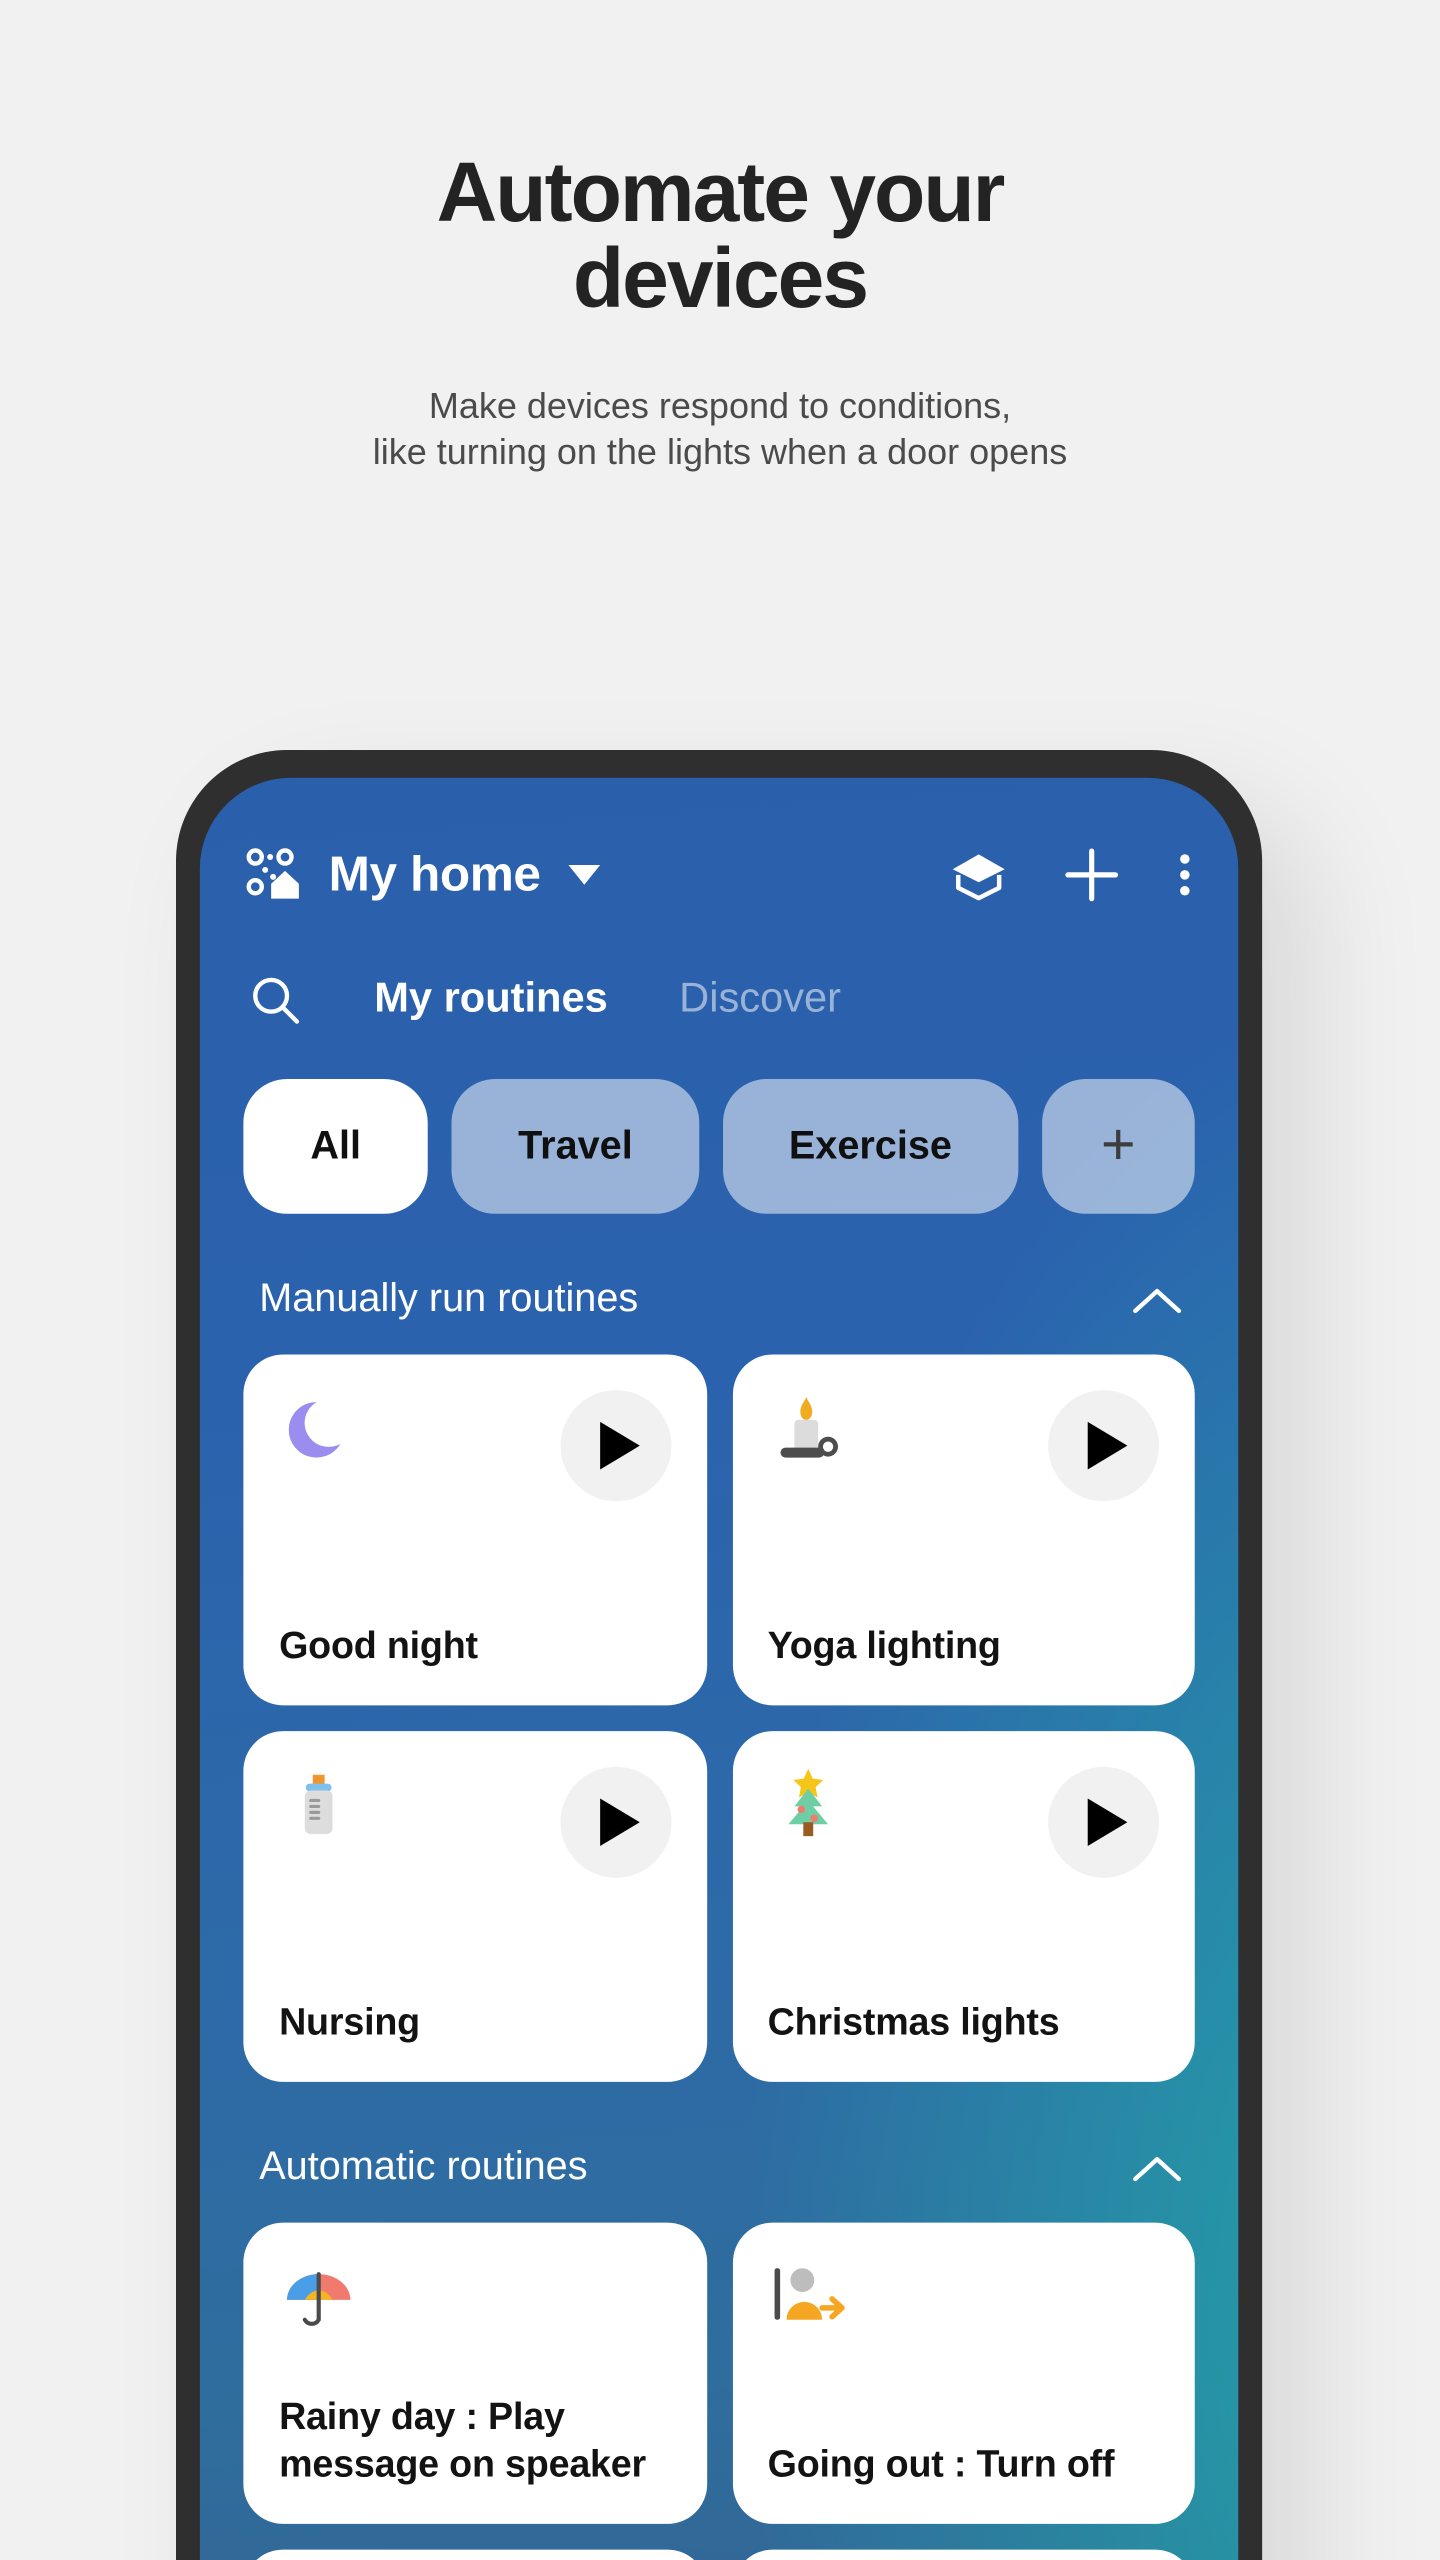 This screenshot has height=2560, width=1440. I want to click on routine-label: Nursing, so click(349, 2024).